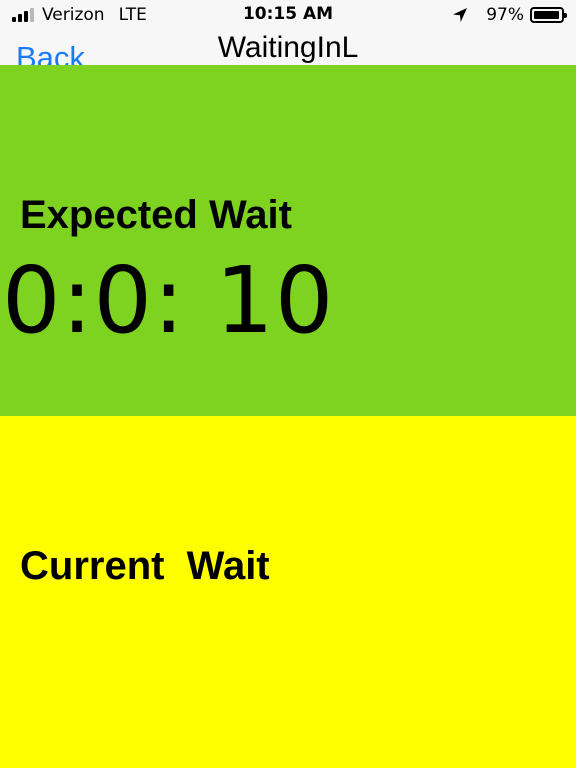 Image resolution: width=576 pixels, height=768 pixels. Describe the element at coordinates (565, 15) in the screenshot. I see `battery-nub` at that location.